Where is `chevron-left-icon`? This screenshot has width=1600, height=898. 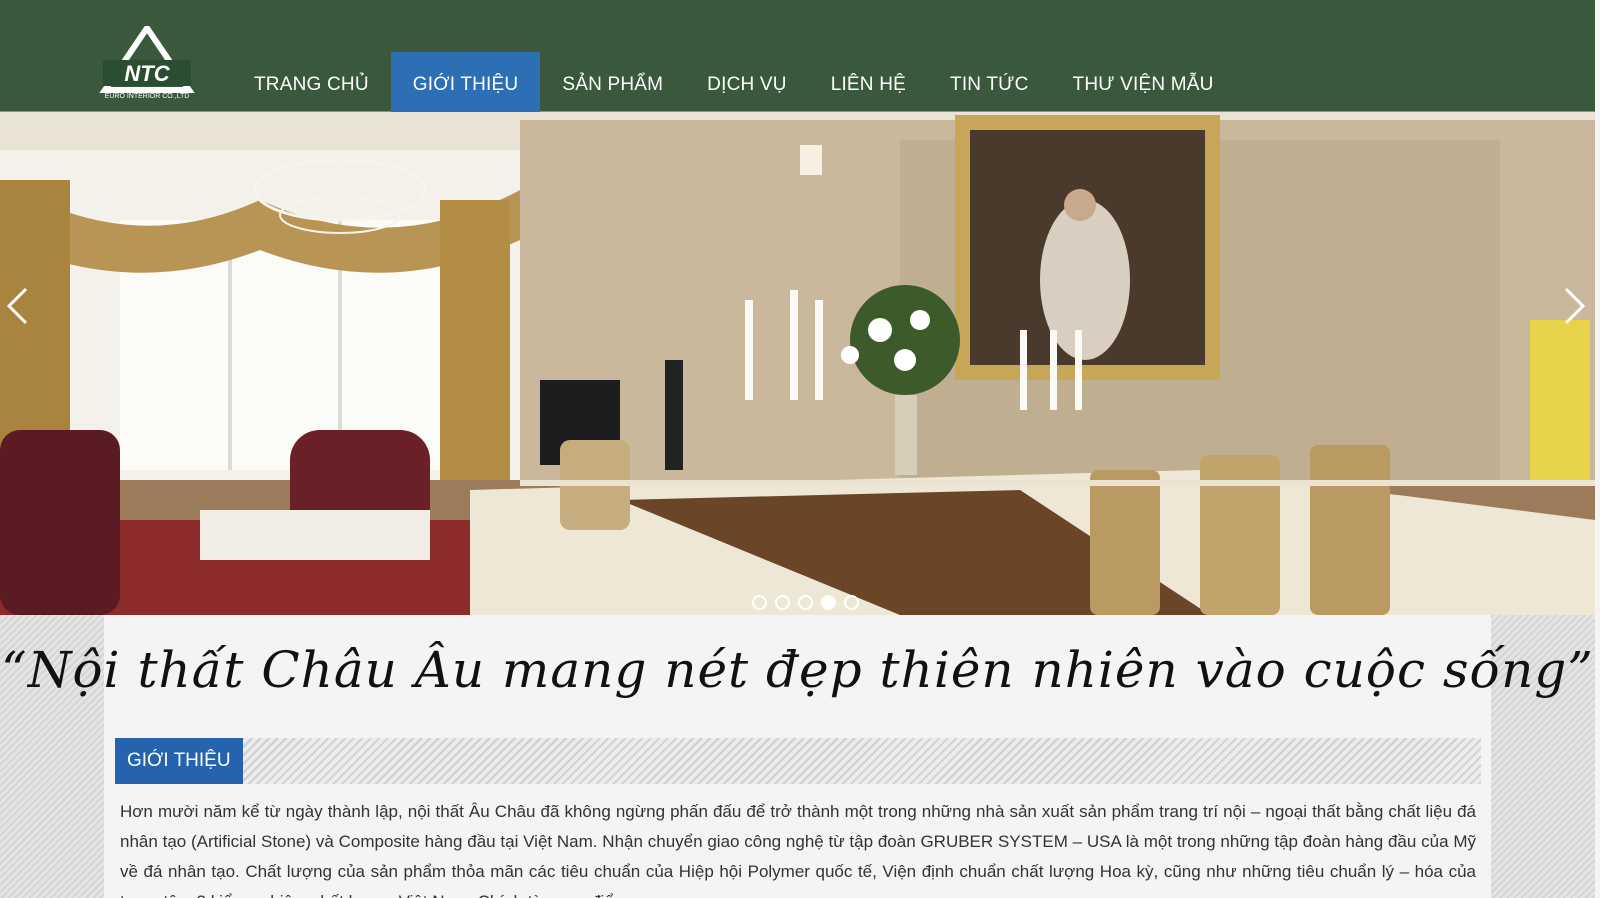
chevron-left-icon is located at coordinates (17, 306).